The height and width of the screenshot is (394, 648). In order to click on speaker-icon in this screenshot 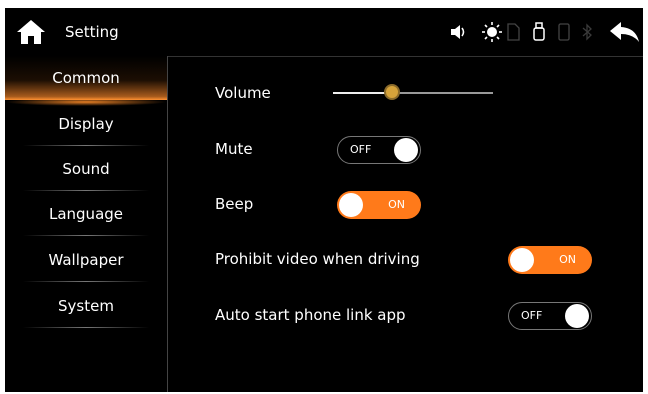, I will do `click(458, 32)`.